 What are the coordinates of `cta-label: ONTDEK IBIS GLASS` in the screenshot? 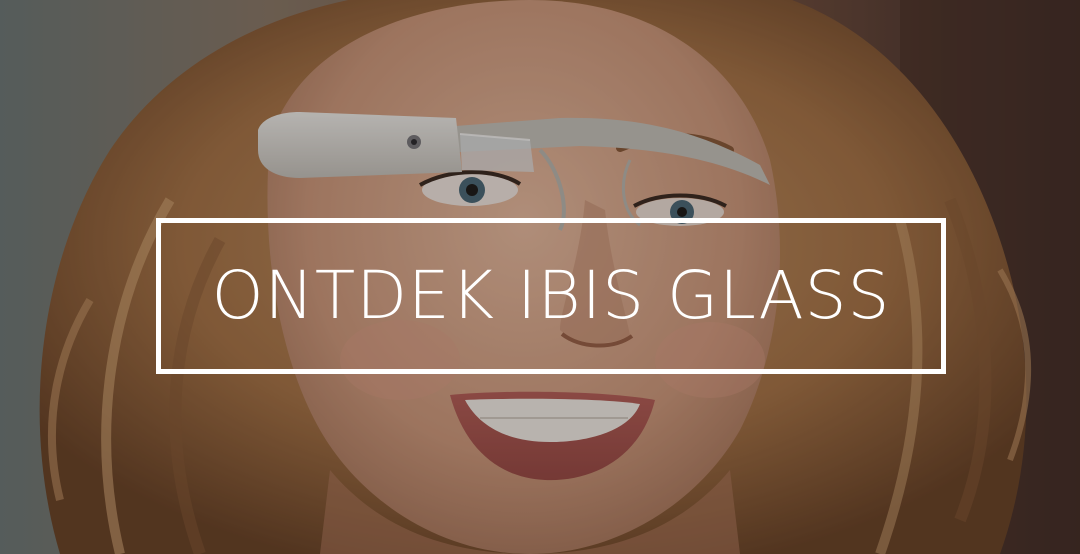 It's located at (551, 295).